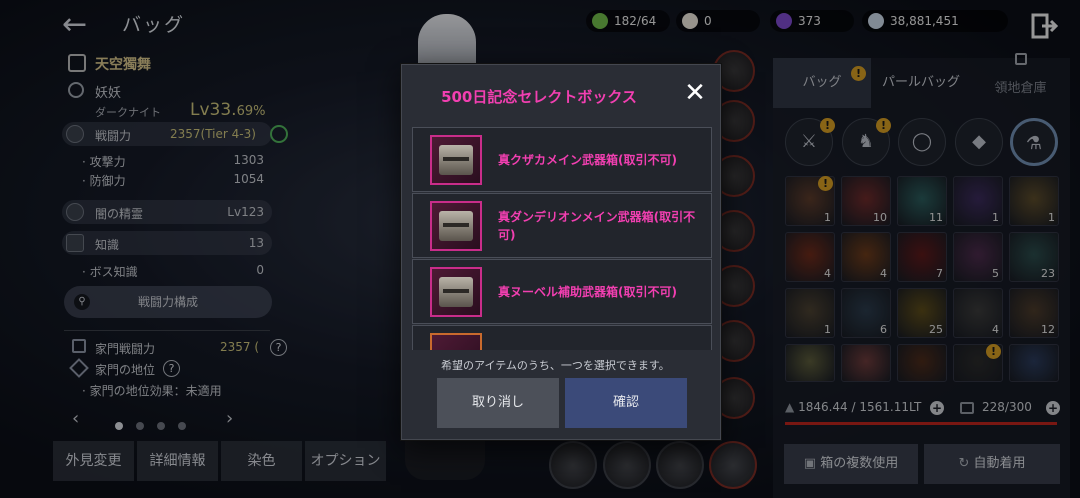 The width and height of the screenshot is (1080, 498). I want to click on list-item: 真クザカメイン武器箱(取引不可), so click(562, 159).